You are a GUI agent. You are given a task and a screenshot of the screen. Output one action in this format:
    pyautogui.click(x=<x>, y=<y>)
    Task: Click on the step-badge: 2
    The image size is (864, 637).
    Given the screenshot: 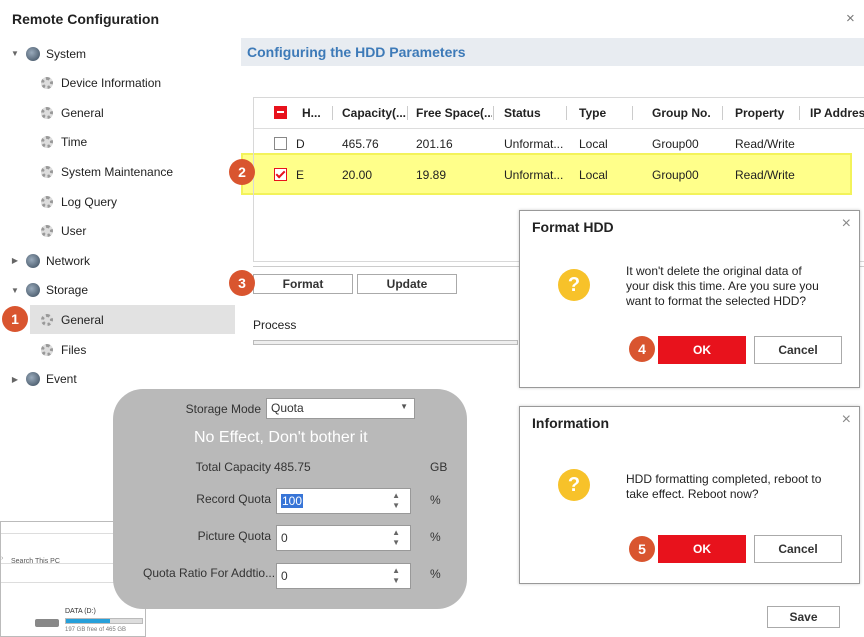 What is the action you would take?
    pyautogui.click(x=242, y=172)
    